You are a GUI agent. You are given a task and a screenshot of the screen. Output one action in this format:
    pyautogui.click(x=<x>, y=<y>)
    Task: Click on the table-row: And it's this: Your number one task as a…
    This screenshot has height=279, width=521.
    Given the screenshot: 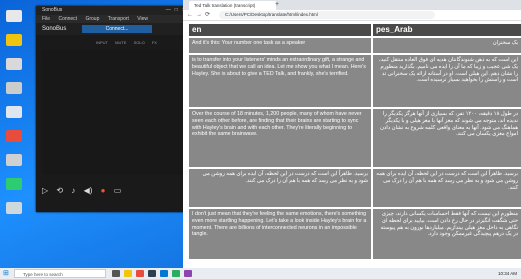 What is the action you would take?
    pyautogui.click(x=355, y=46)
    